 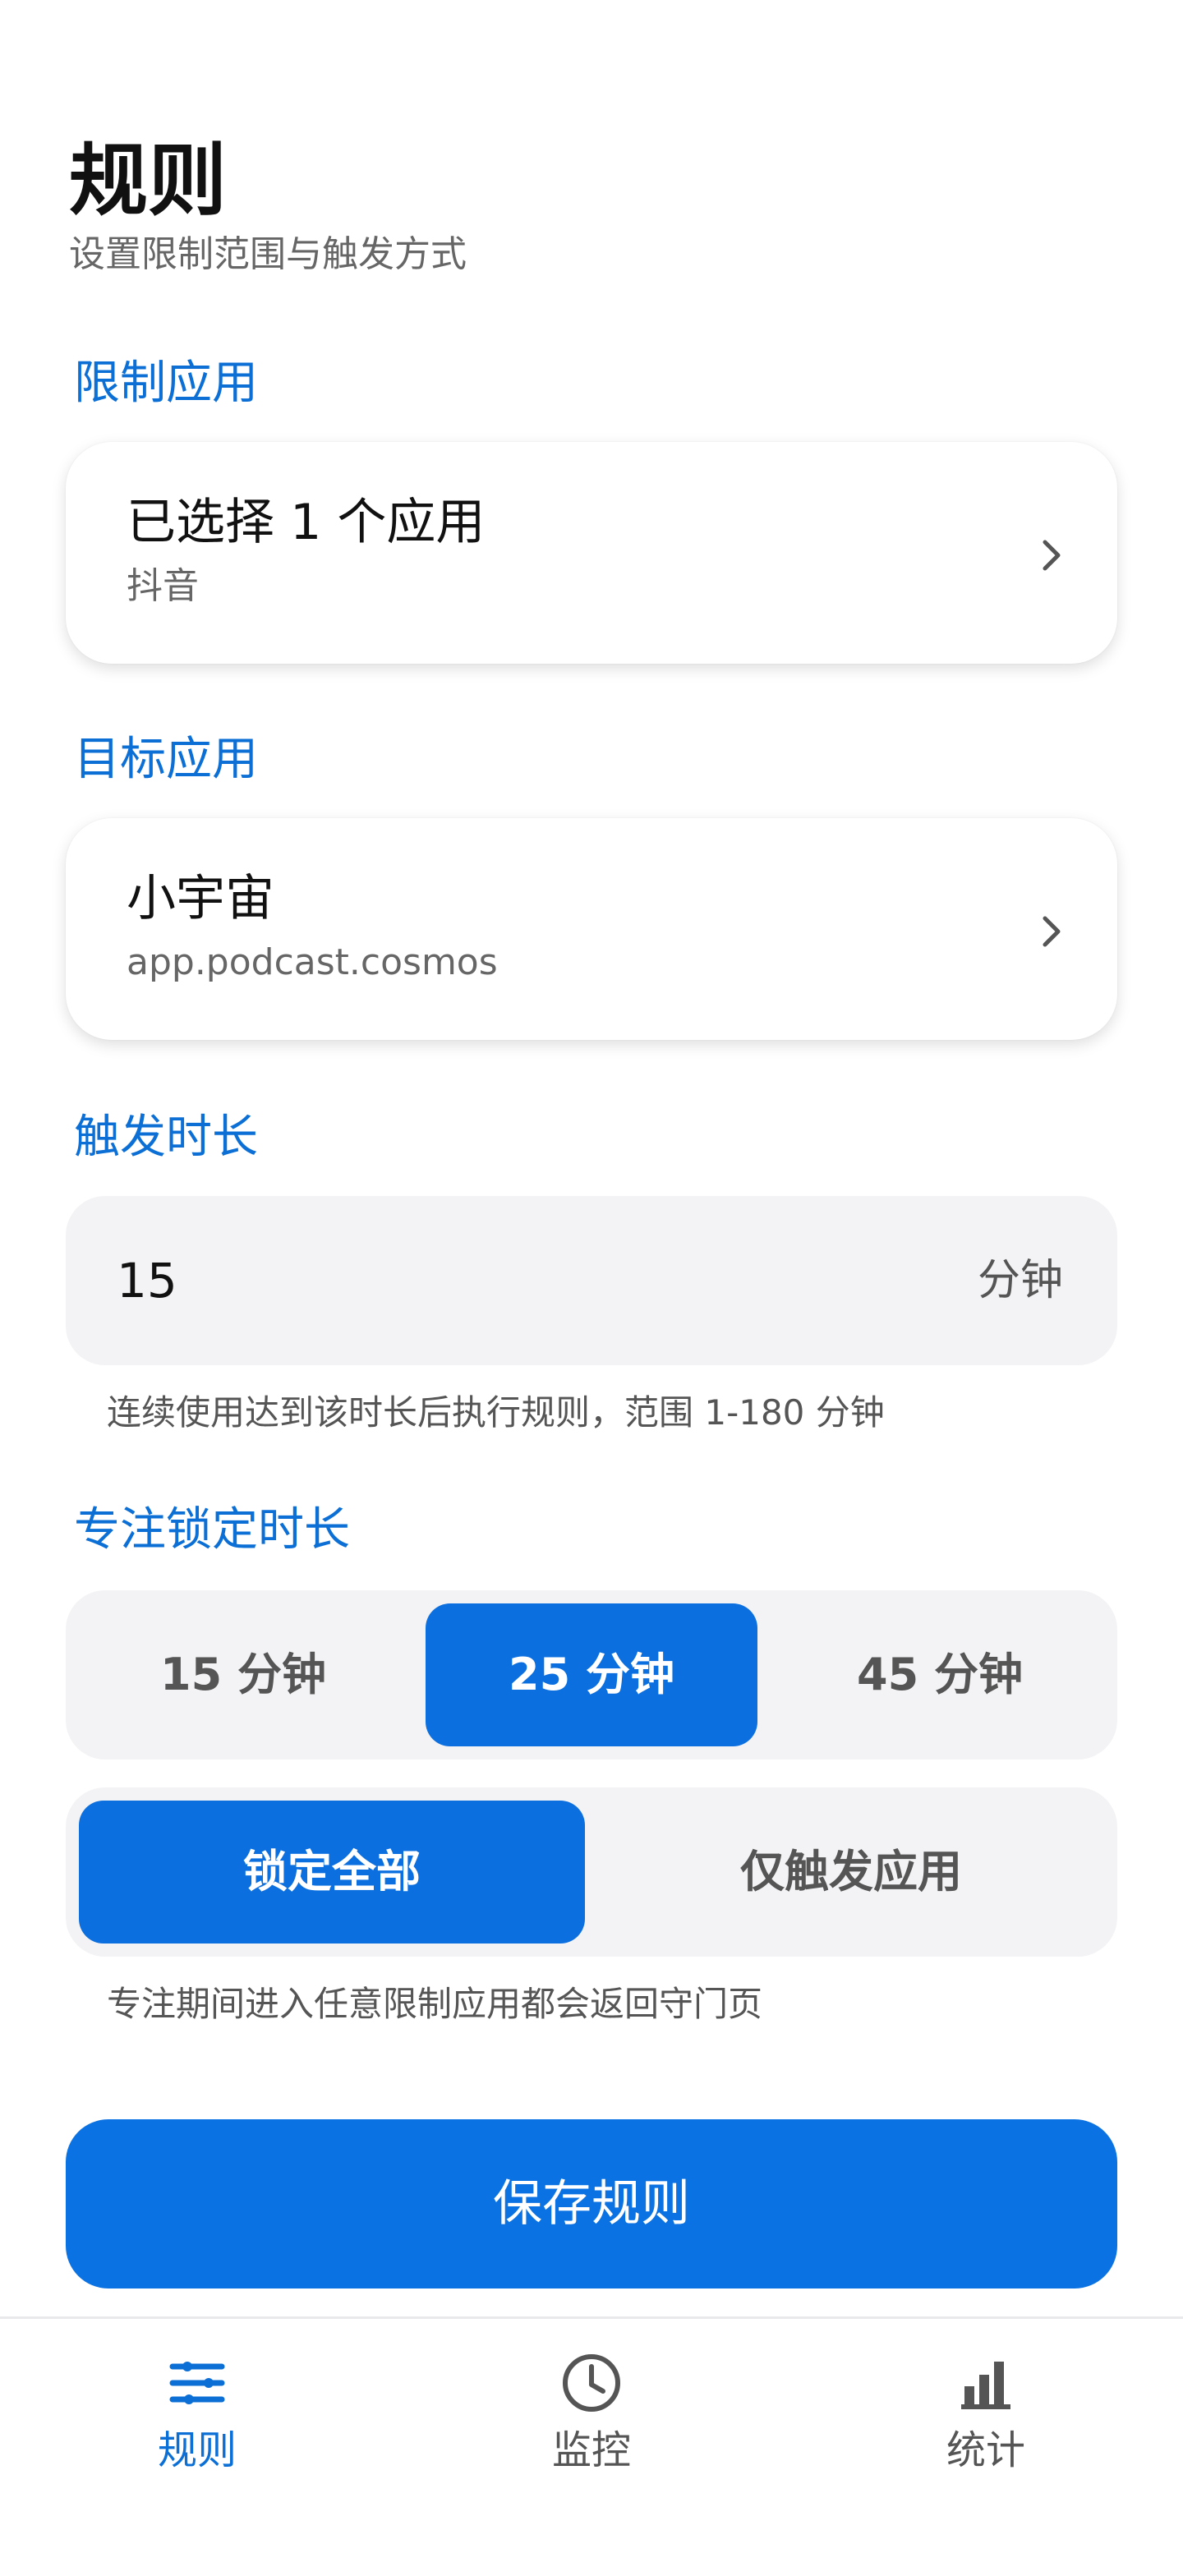 What do you see at coordinates (496, 1412) in the screenshot?
I see `trigger-duration-hint: 连续使用达到该时长后执行规则，范围 1-180 分钟` at bounding box center [496, 1412].